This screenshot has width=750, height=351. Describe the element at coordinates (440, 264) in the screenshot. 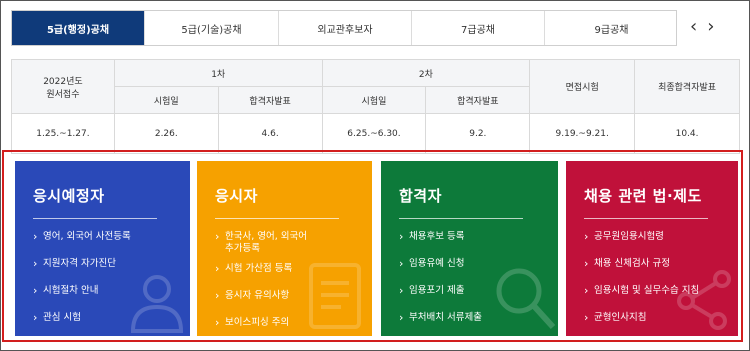

I see `link-appointment-deferral: 임용유예 신청` at that location.